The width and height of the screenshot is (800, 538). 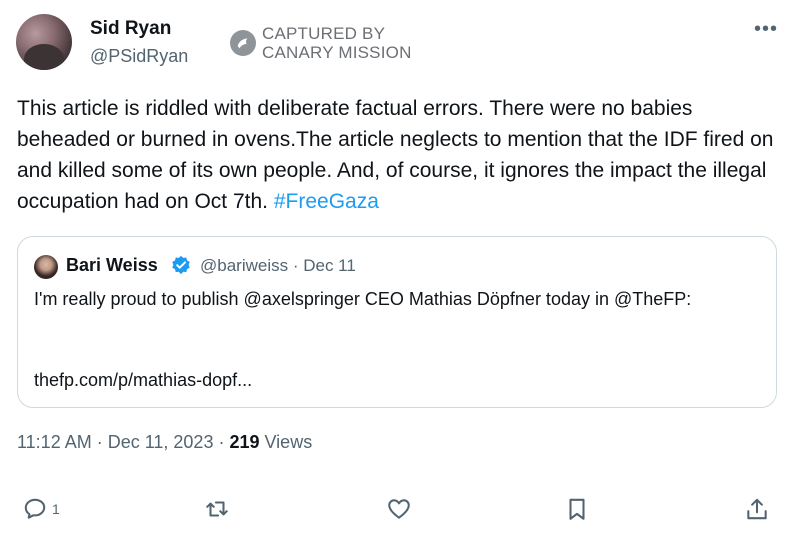 I want to click on retweet-button, so click(x=217, y=509).